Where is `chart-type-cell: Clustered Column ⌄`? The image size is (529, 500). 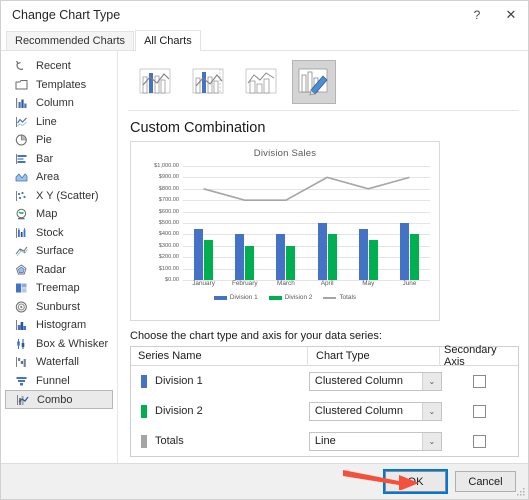
chart-type-cell: Clustered Column ⌄ is located at coordinates (371, 411).